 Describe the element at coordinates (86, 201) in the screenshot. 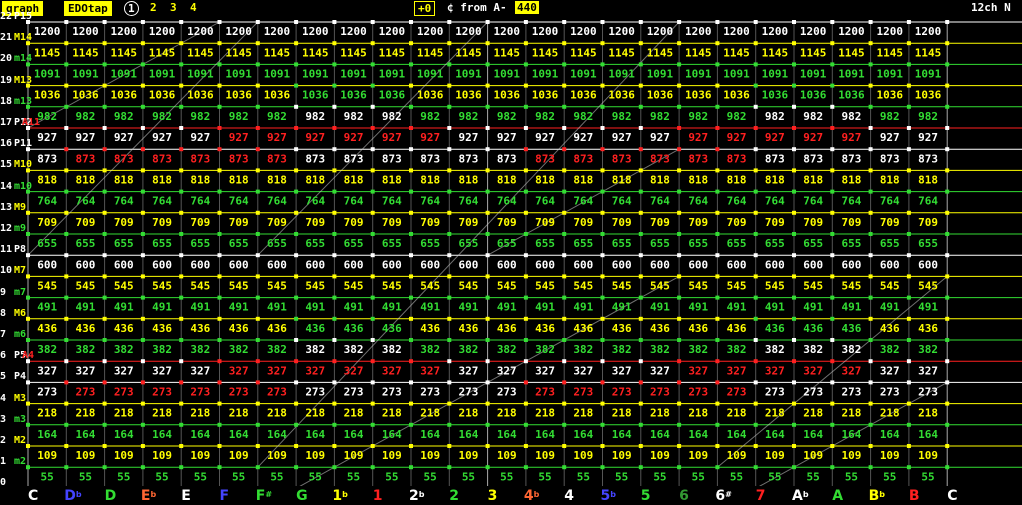

I see `interval-cents-cell: 764` at that location.